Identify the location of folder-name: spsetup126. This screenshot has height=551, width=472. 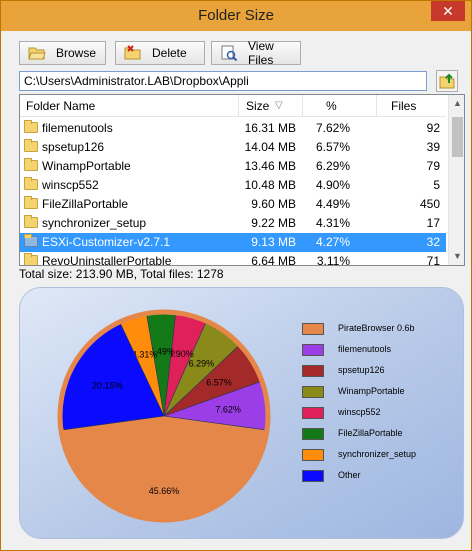
(73, 147).